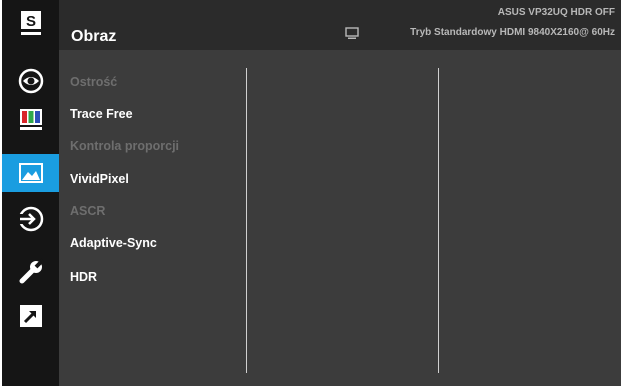 The width and height of the screenshot is (622, 387). What do you see at coordinates (83, 277) in the screenshot?
I see `menu-item-hdr: HDR` at bounding box center [83, 277].